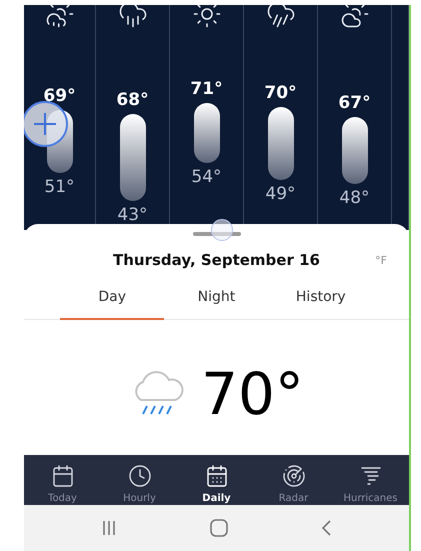 Image resolution: width=421 pixels, height=551 pixels. What do you see at coordinates (355, 17) in the screenshot?
I see `sun-cloud-icon` at bounding box center [355, 17].